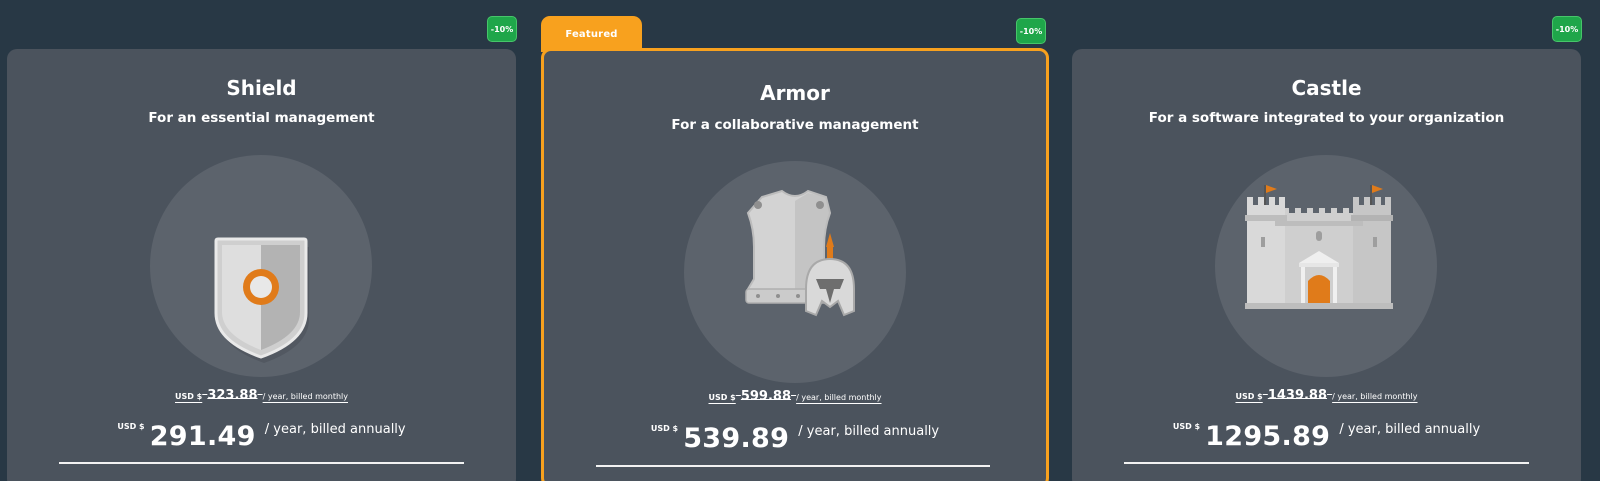  Describe the element at coordinates (795, 125) in the screenshot. I see `plan-subtitle: For a collaborative management` at that location.